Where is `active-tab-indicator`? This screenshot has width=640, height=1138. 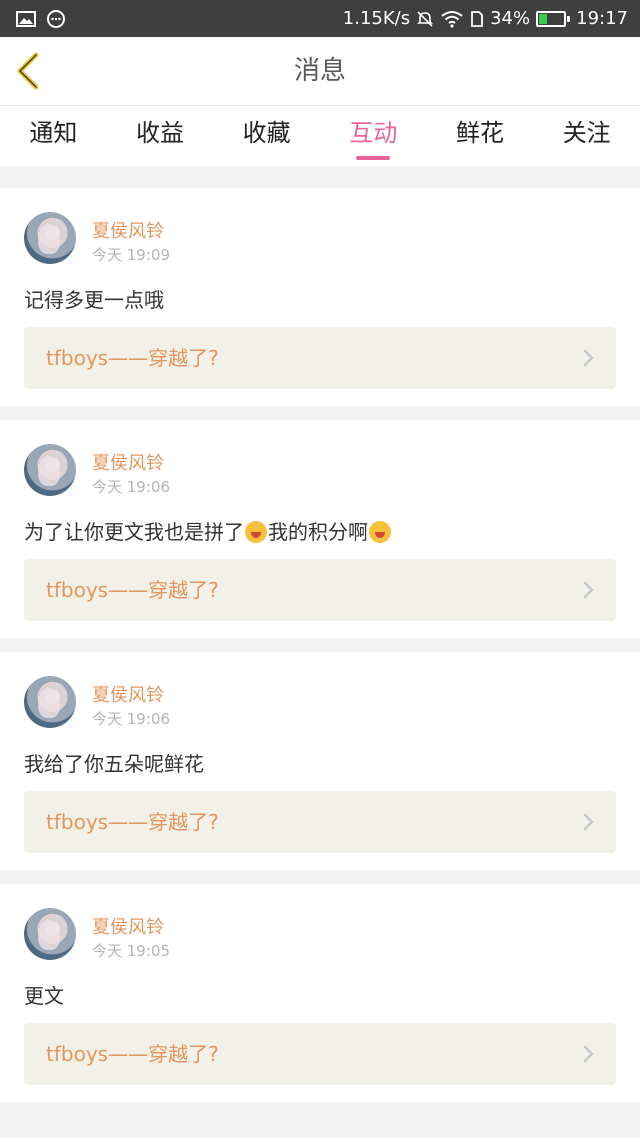 active-tab-indicator is located at coordinates (373, 158).